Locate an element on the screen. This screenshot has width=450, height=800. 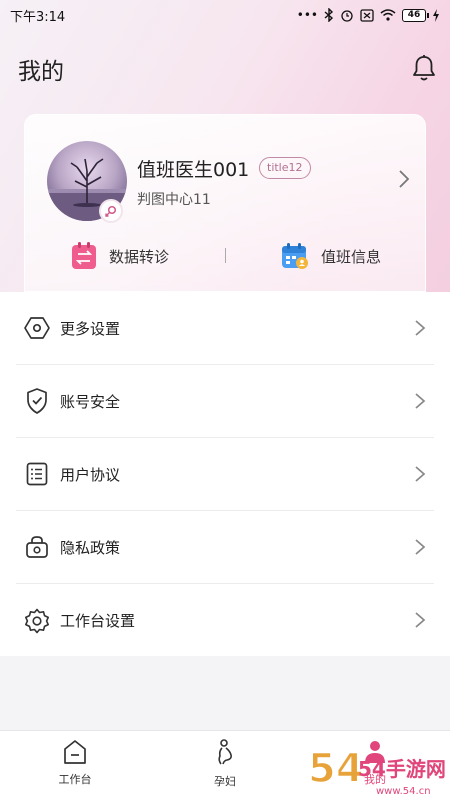
data-transfer-button: 数据转诊 is located at coordinates (120, 256).